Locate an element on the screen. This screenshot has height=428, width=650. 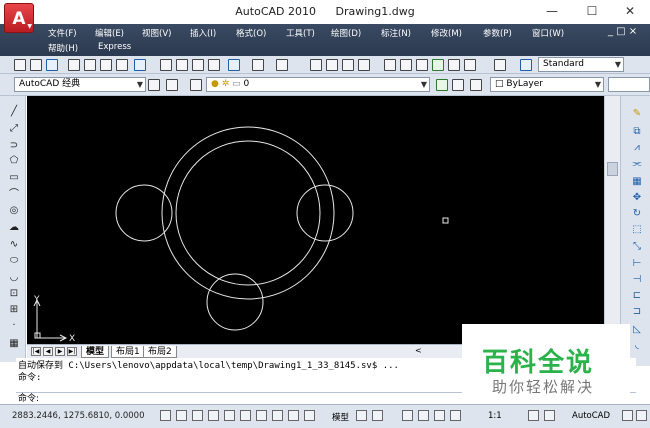
menu-format: 格式(O) is located at coordinates (251, 33).